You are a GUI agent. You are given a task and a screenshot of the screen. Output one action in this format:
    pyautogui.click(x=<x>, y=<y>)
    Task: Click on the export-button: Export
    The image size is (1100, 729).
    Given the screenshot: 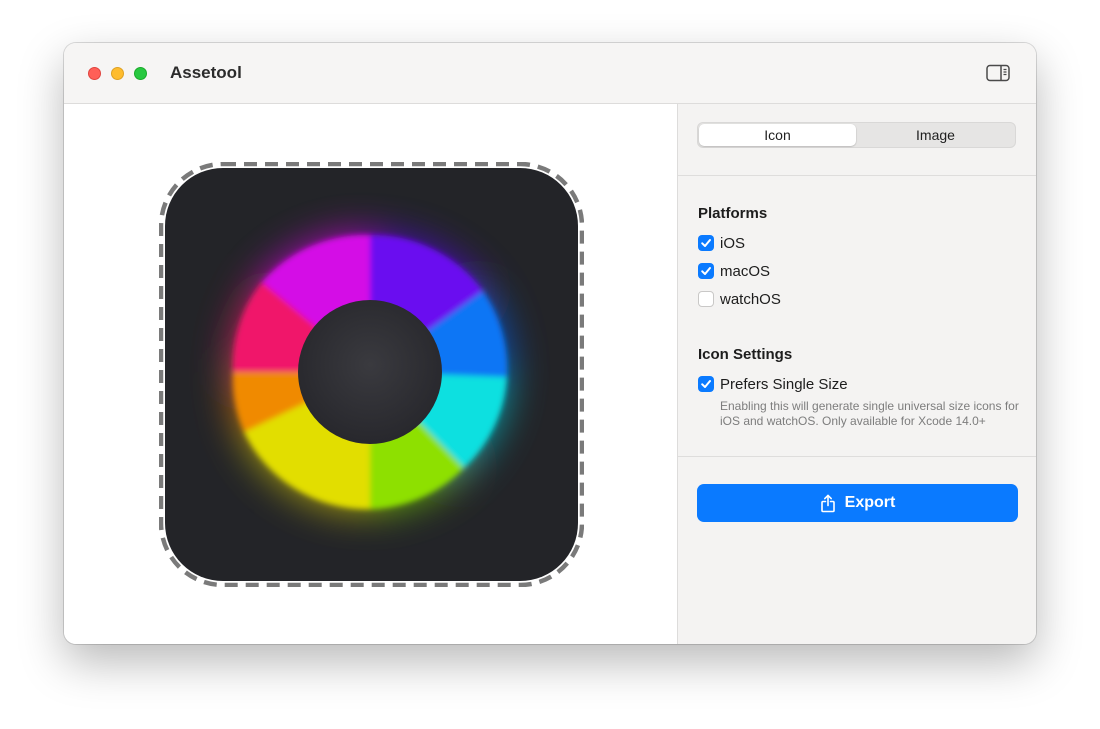 What is the action you would take?
    pyautogui.click(x=857, y=503)
    